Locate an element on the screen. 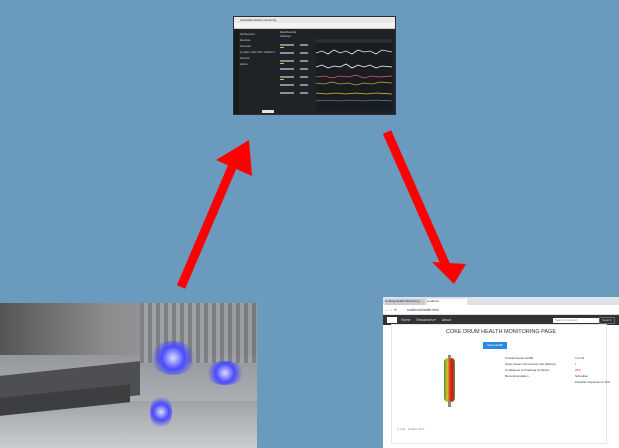  info-value: Schedule is located at coordinates (581, 376).